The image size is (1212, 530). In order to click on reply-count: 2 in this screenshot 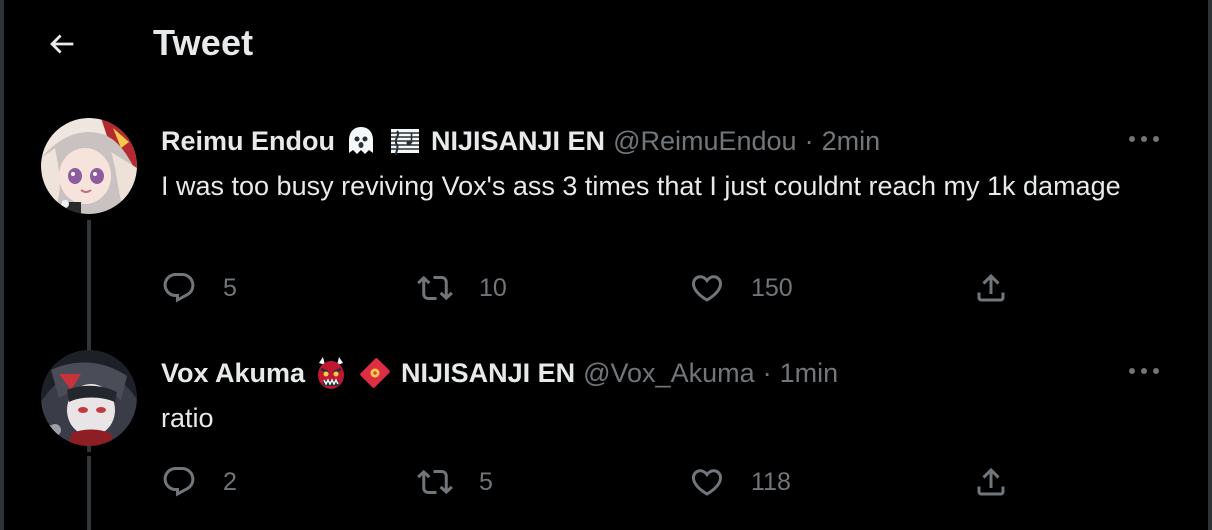, I will do `click(230, 481)`.